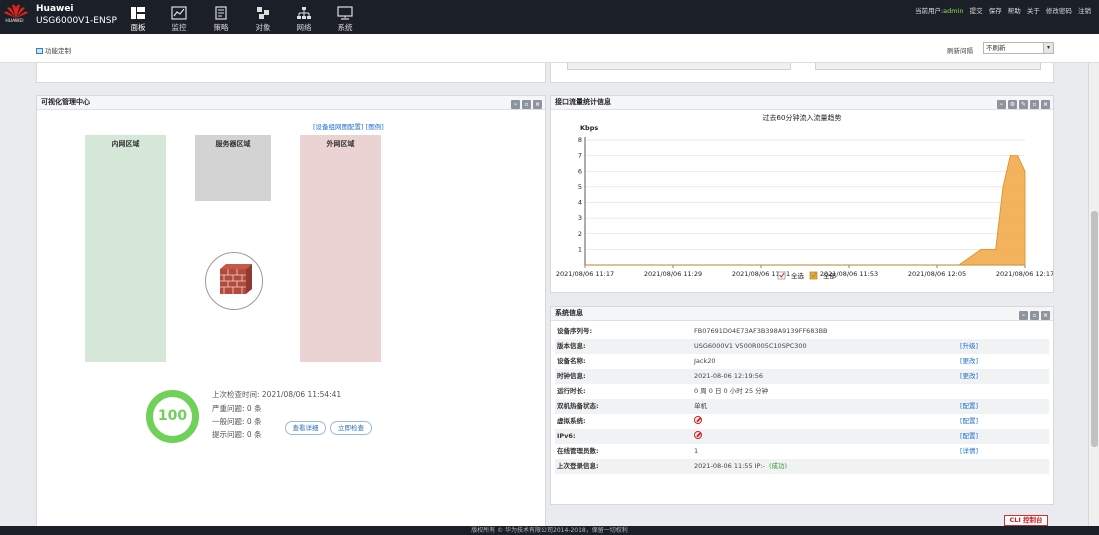 The height and width of the screenshot is (535, 1099). I want to click on info-label: 上次登录信息:, so click(578, 466).